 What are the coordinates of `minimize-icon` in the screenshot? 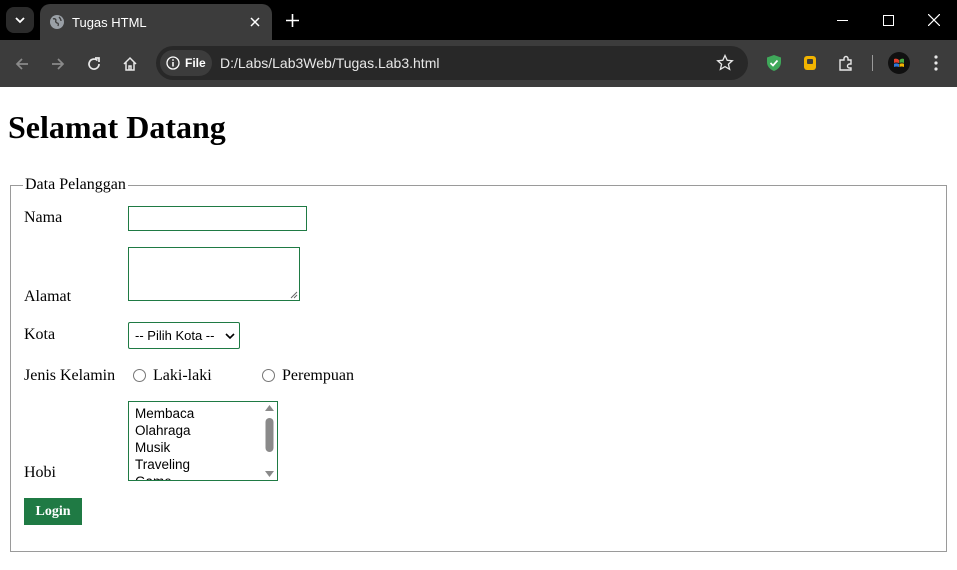 It's located at (842, 20).